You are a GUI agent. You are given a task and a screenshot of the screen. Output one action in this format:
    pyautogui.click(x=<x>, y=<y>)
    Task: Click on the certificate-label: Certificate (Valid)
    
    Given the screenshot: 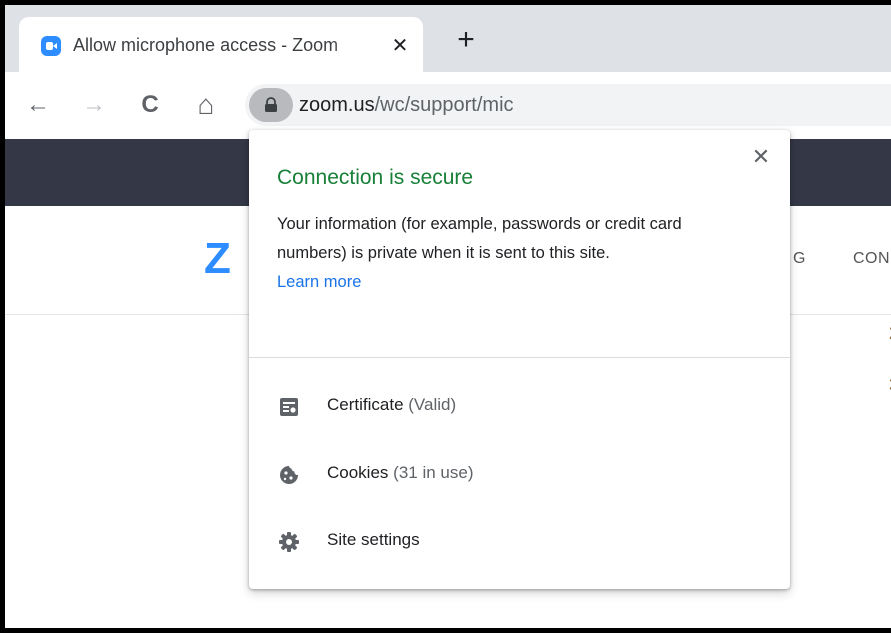 What is the action you would take?
    pyautogui.click(x=391, y=405)
    